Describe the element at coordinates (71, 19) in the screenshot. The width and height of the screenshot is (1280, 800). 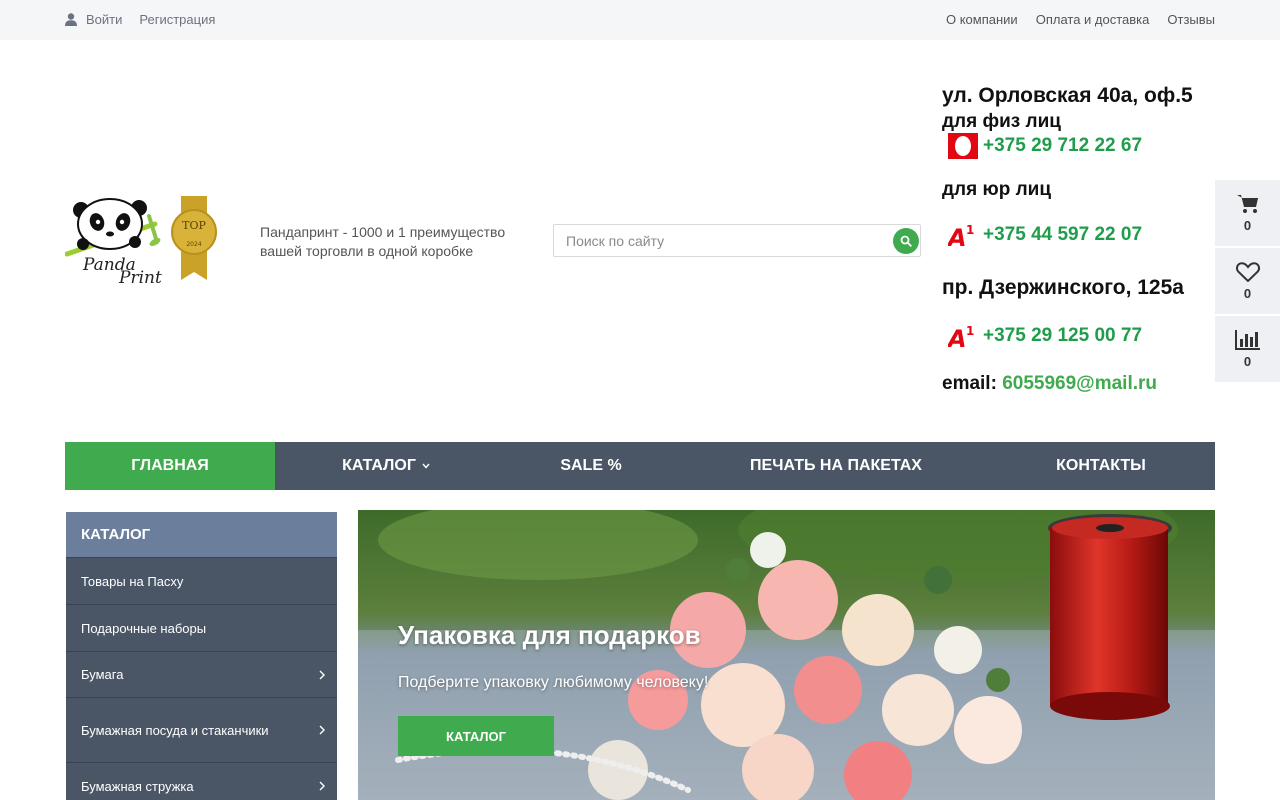
I see `user-icon` at that location.